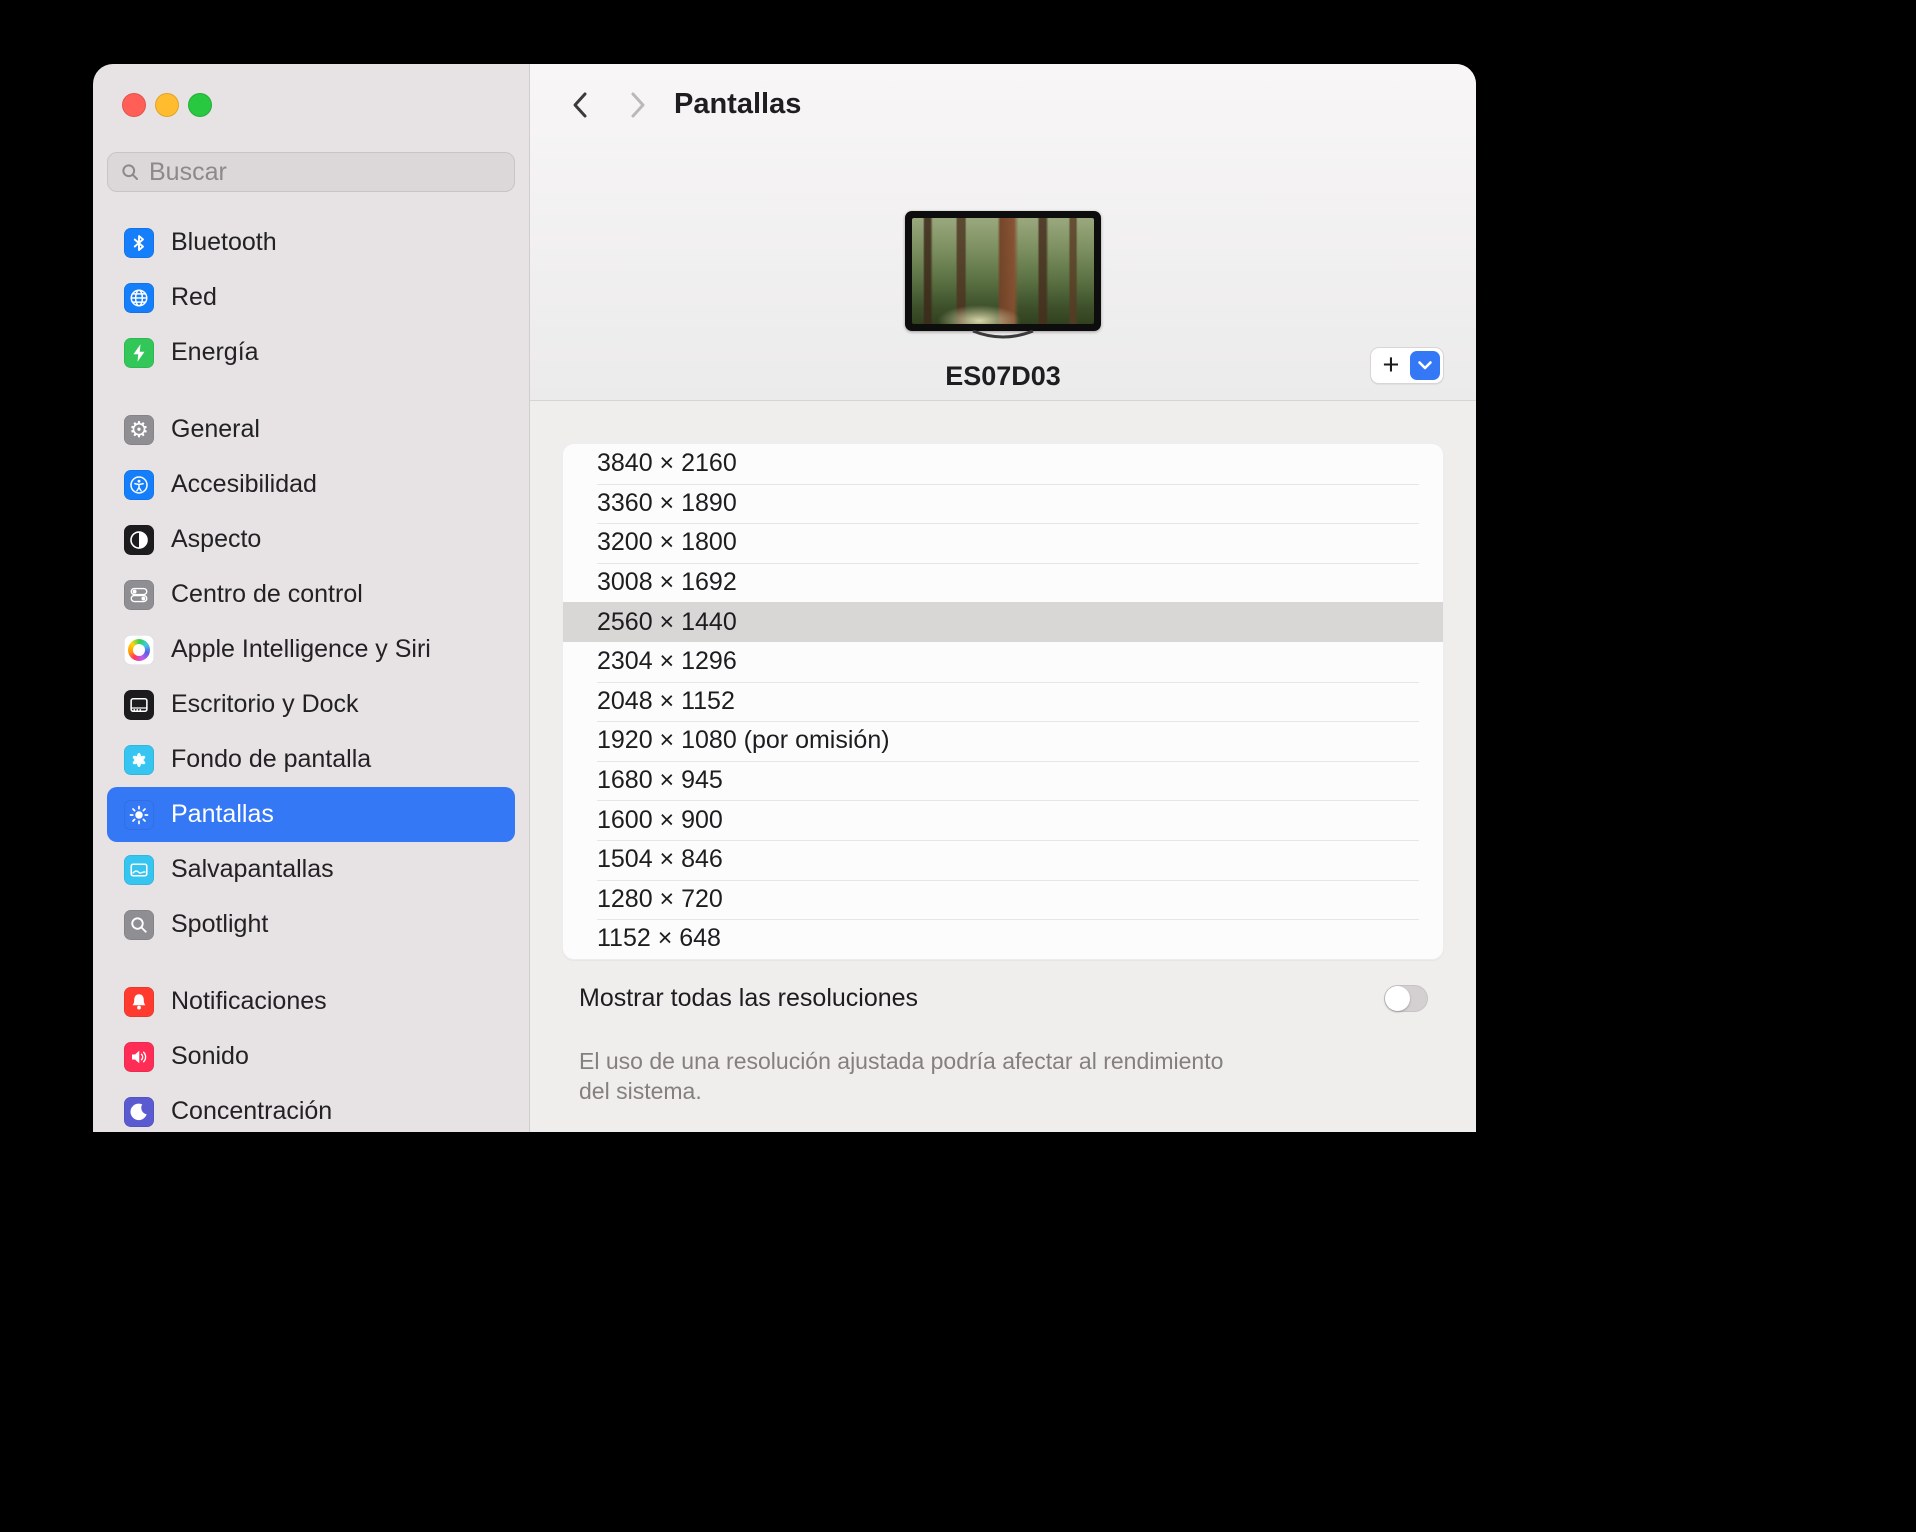 Image resolution: width=1916 pixels, height=1532 pixels. Describe the element at coordinates (215, 352) in the screenshot. I see `sidebar-item-label: Energía` at that location.